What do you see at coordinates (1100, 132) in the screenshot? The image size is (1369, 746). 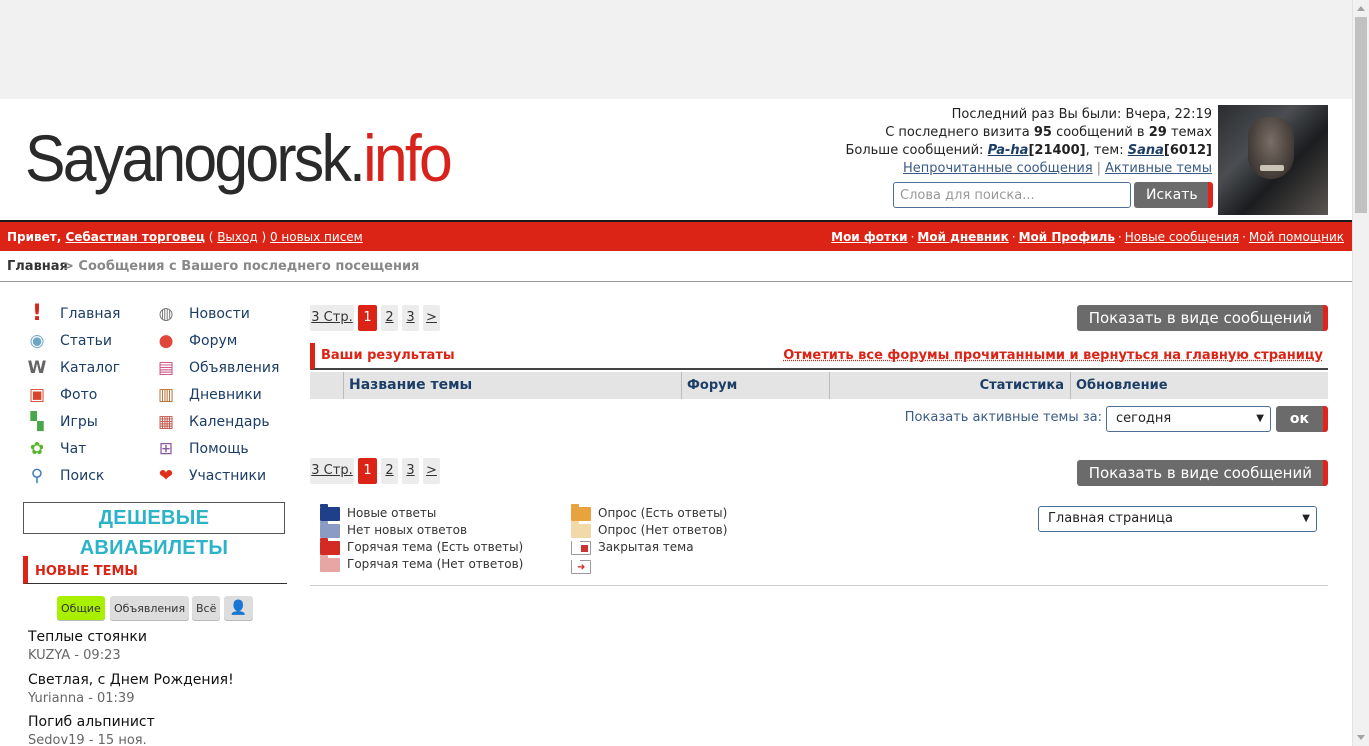 I see `since-last-visit-mid: сообщений в` at bounding box center [1100, 132].